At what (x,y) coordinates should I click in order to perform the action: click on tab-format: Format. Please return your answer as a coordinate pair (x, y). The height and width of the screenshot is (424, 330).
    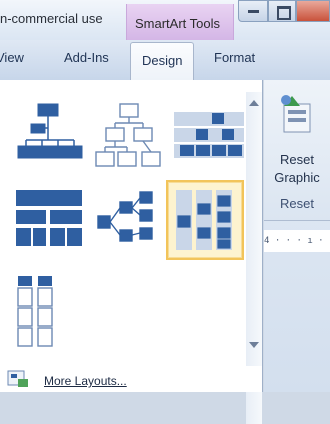
    Looking at the image, I should click on (234, 57).